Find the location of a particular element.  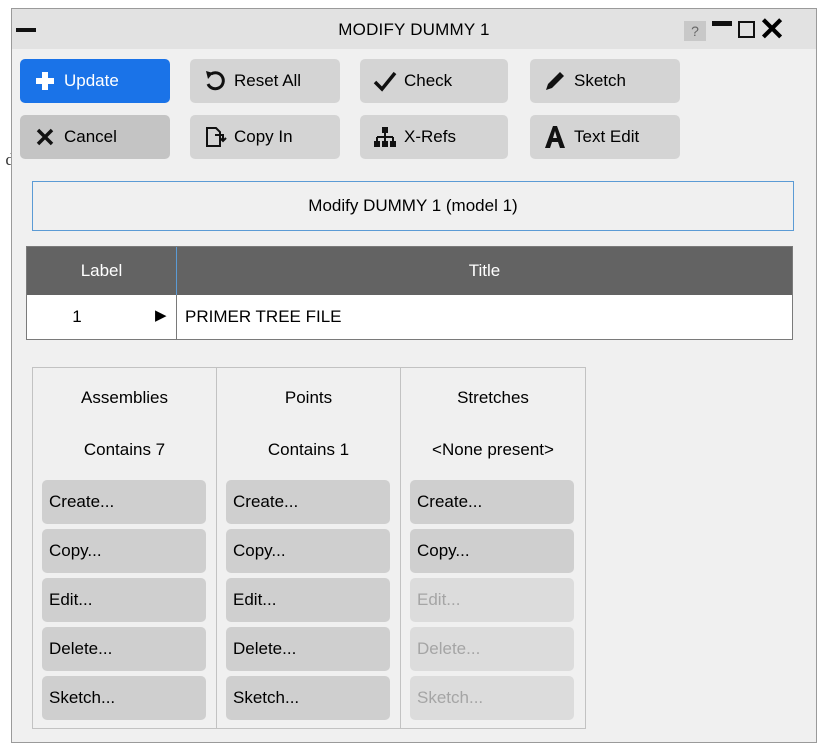

item-table: Label Title 1 ▶ PRIMER TREE FILE is located at coordinates (409, 293).